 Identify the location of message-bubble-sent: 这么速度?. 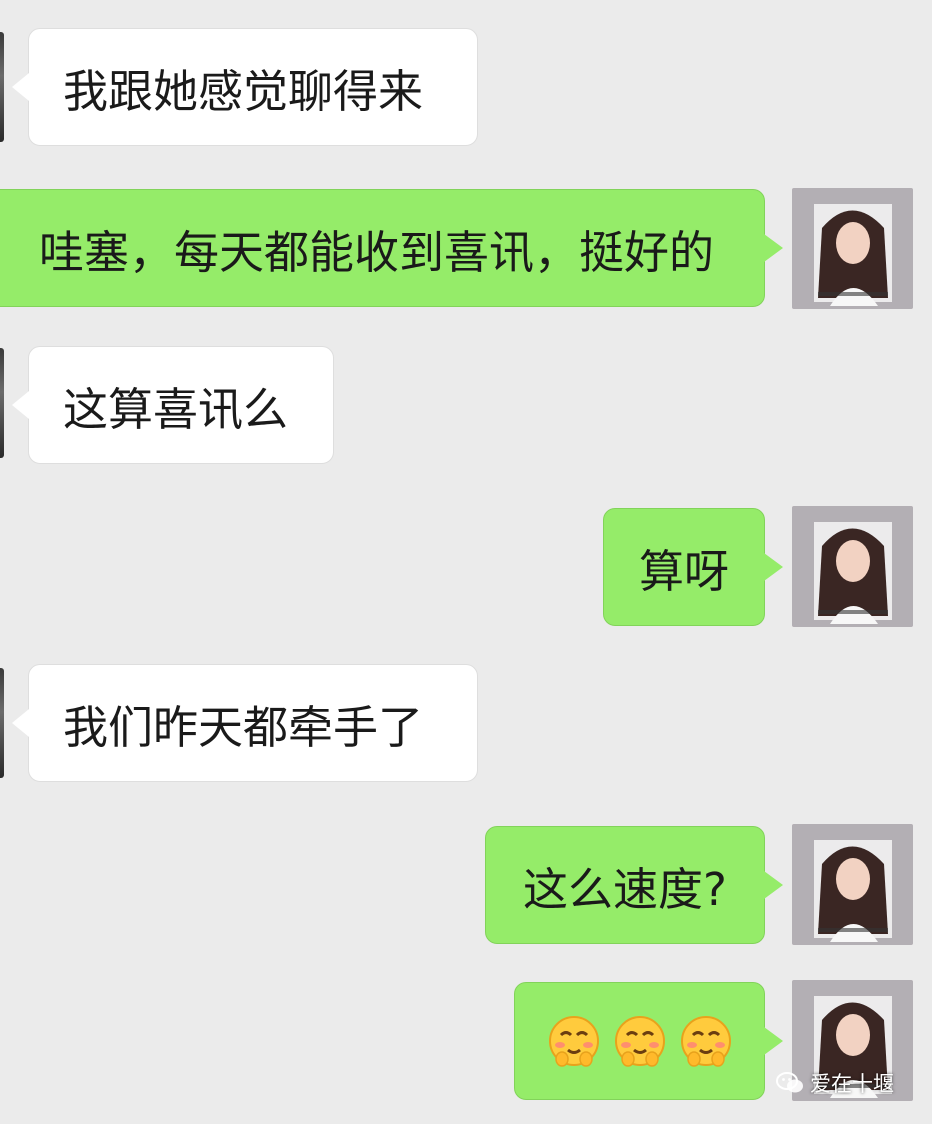
(634, 885).